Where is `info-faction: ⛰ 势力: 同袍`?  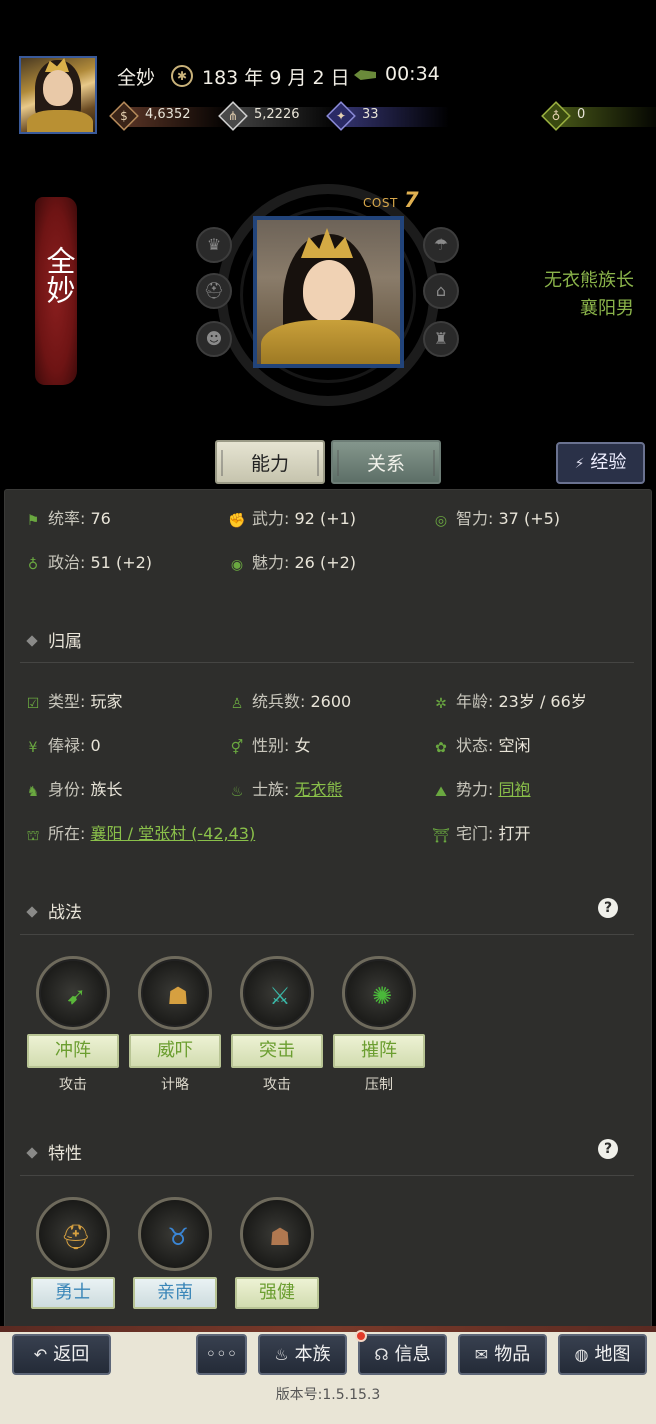 info-faction: ⛰ 势力: 同袍 is located at coordinates (481, 788).